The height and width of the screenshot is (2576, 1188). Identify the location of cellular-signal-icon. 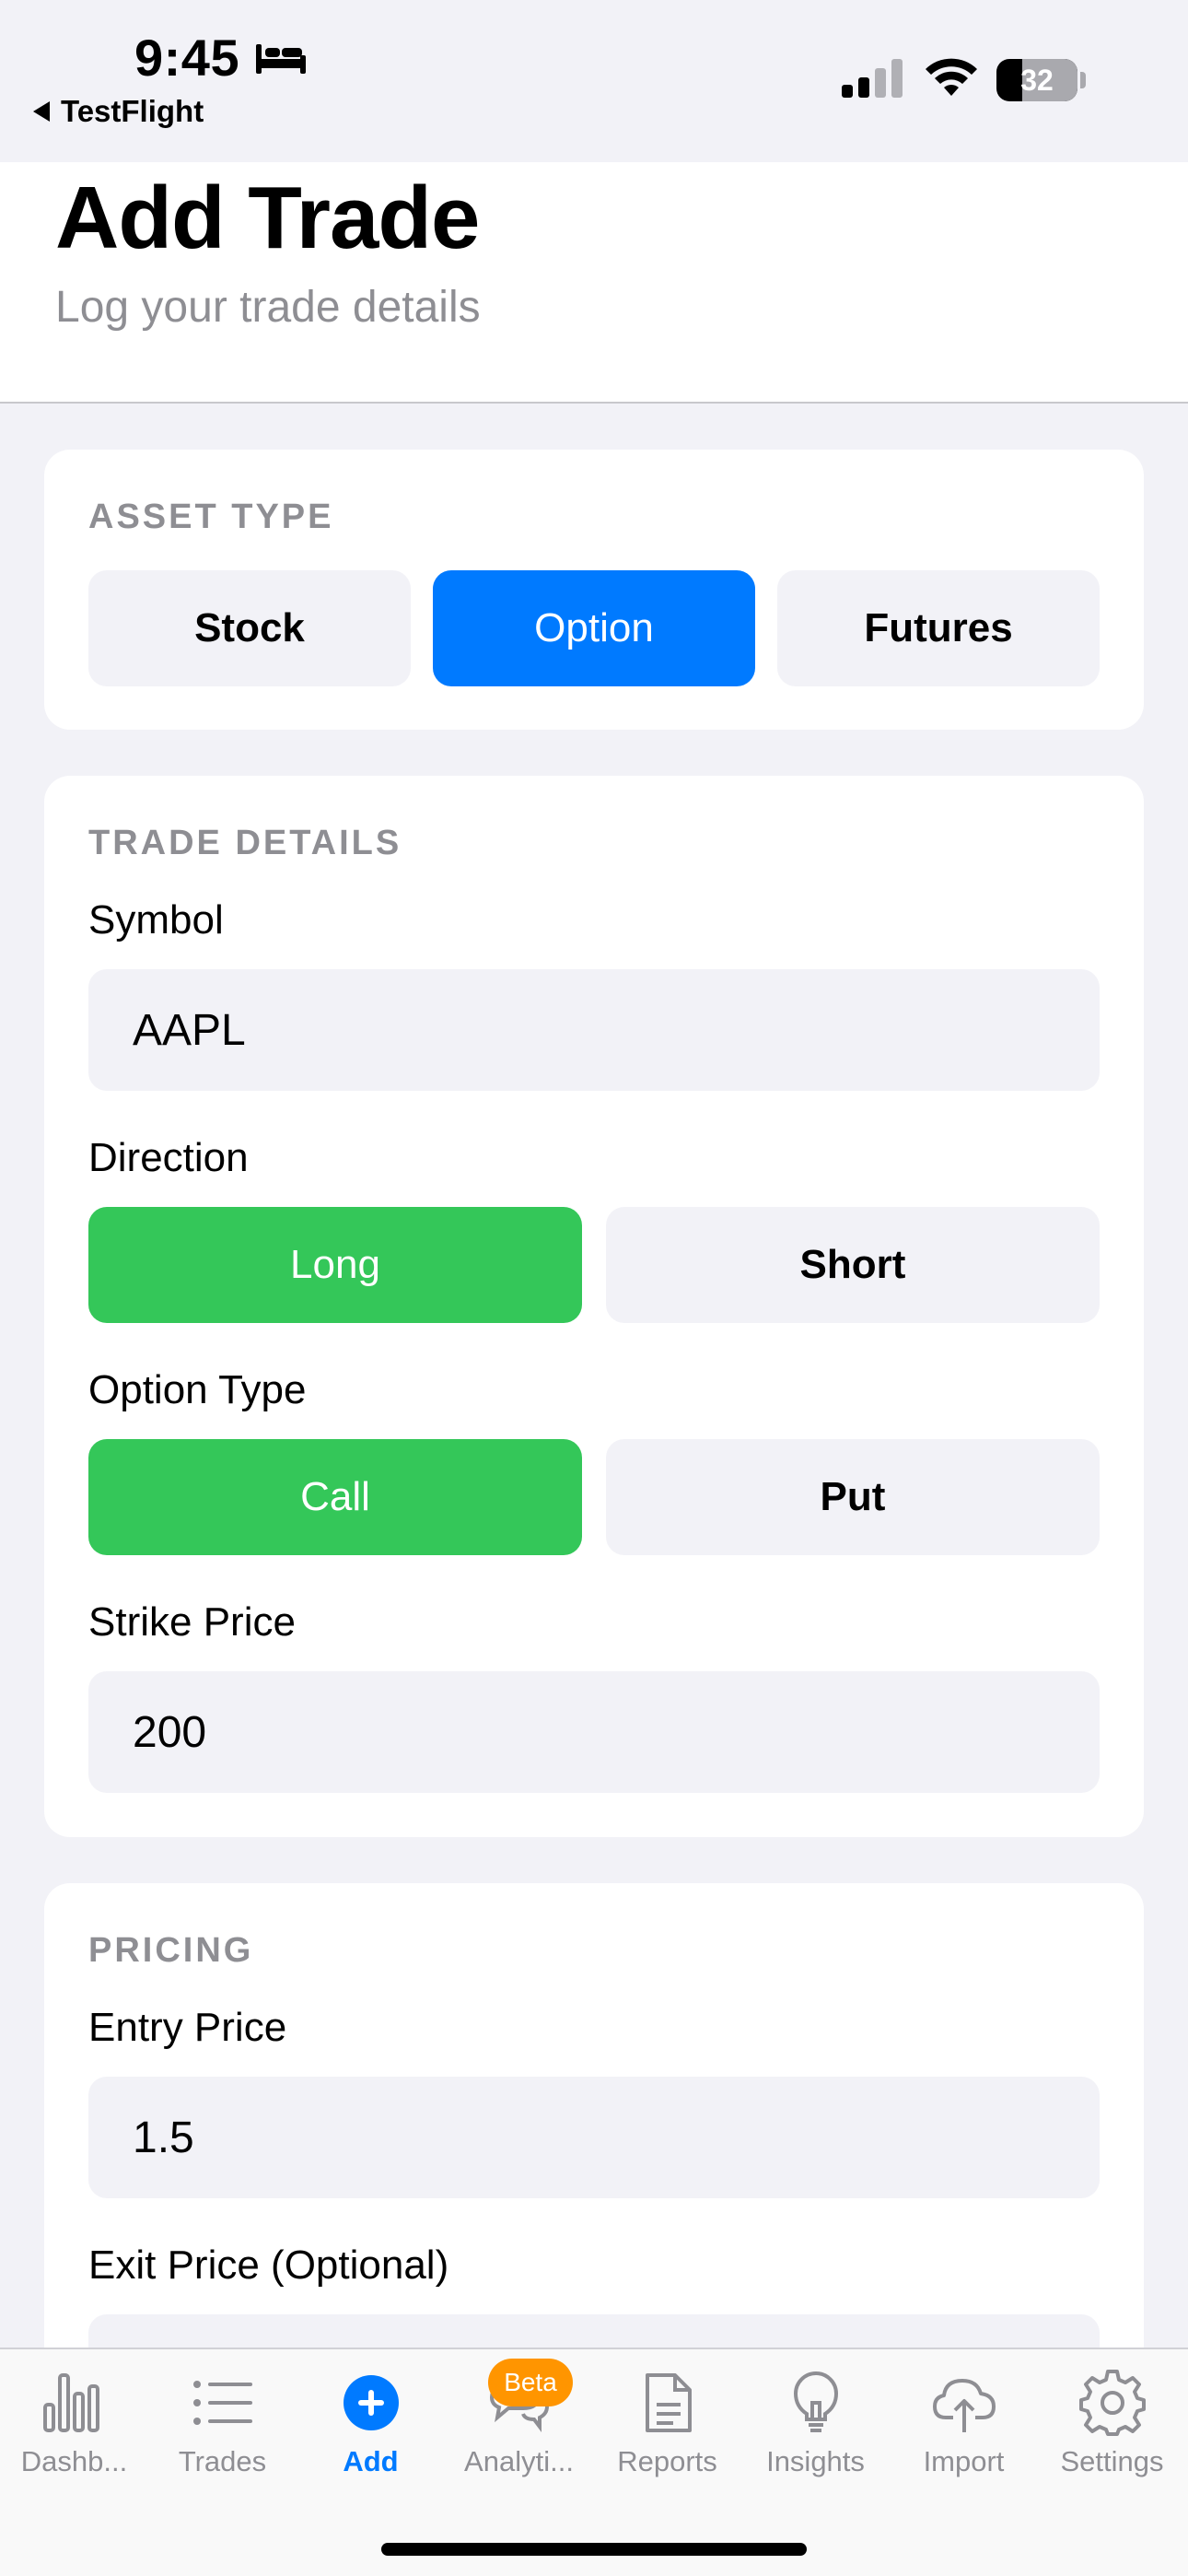
(872, 78).